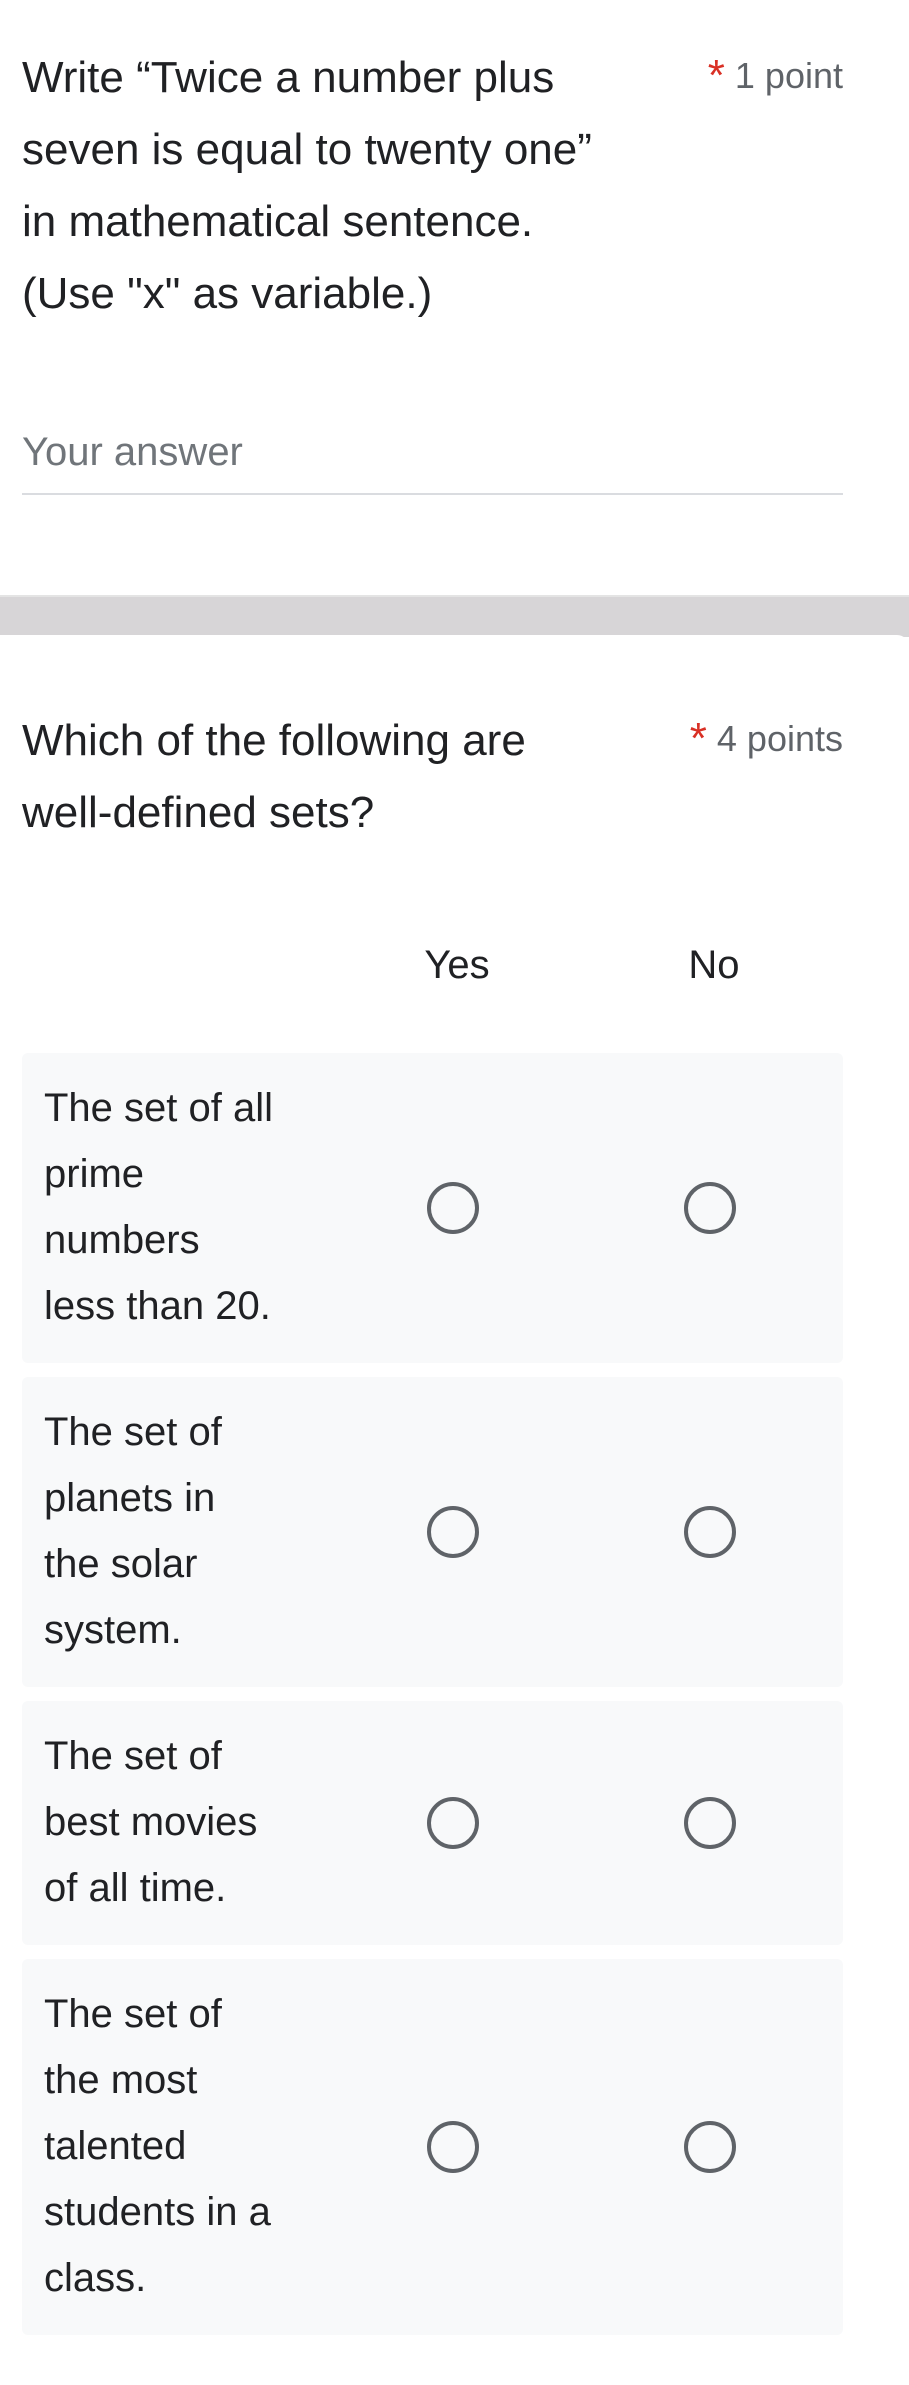 This screenshot has height=2385, width=909. I want to click on grid-row-label: The set of planets in the solar system., so click(133, 1531).